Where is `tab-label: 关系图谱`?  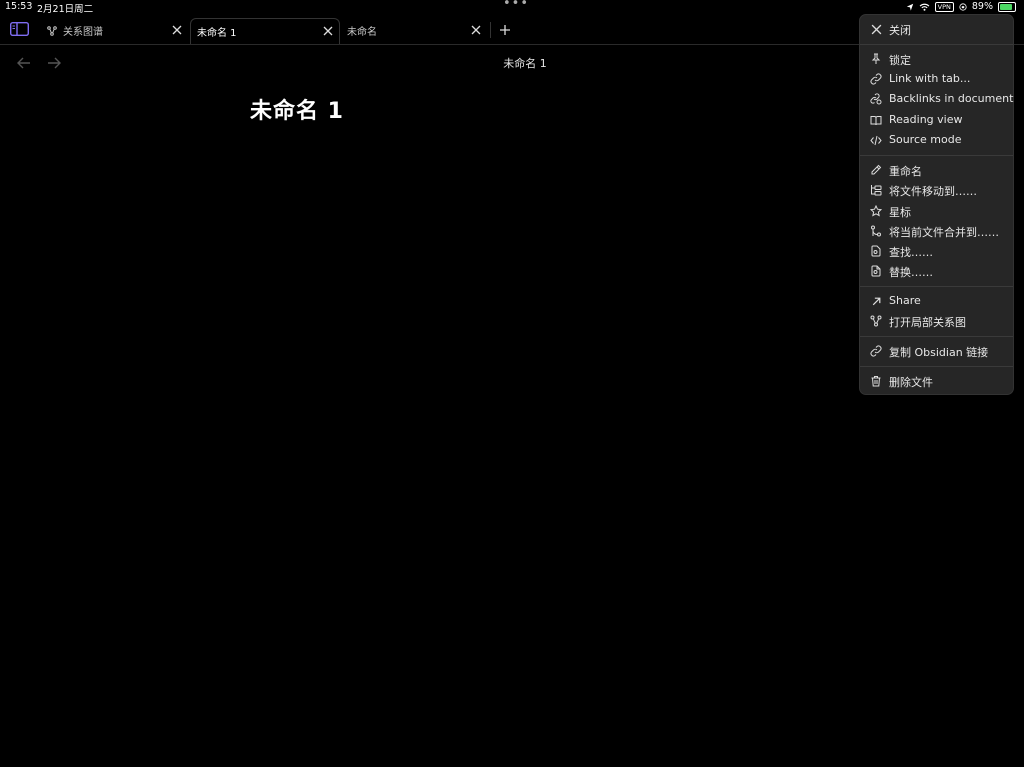 tab-label: 关系图谱 is located at coordinates (83, 32).